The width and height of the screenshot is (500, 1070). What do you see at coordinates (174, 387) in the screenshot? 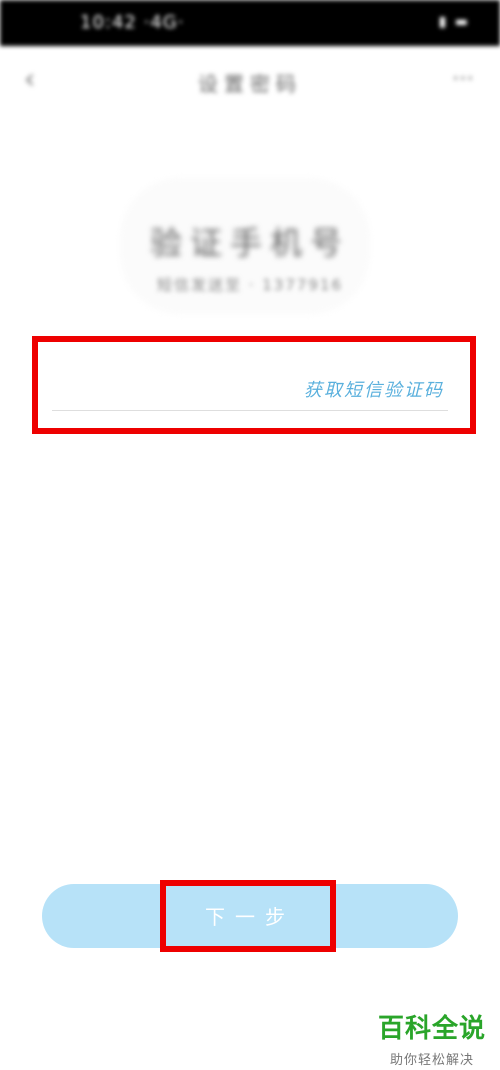
I see `sms-code-input` at bounding box center [174, 387].